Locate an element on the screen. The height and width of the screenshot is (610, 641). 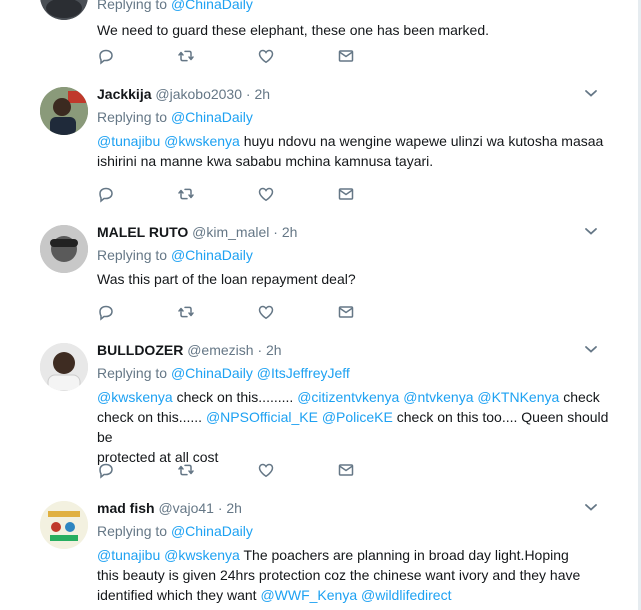
user-handle: @jakobo2030 is located at coordinates (198, 94).